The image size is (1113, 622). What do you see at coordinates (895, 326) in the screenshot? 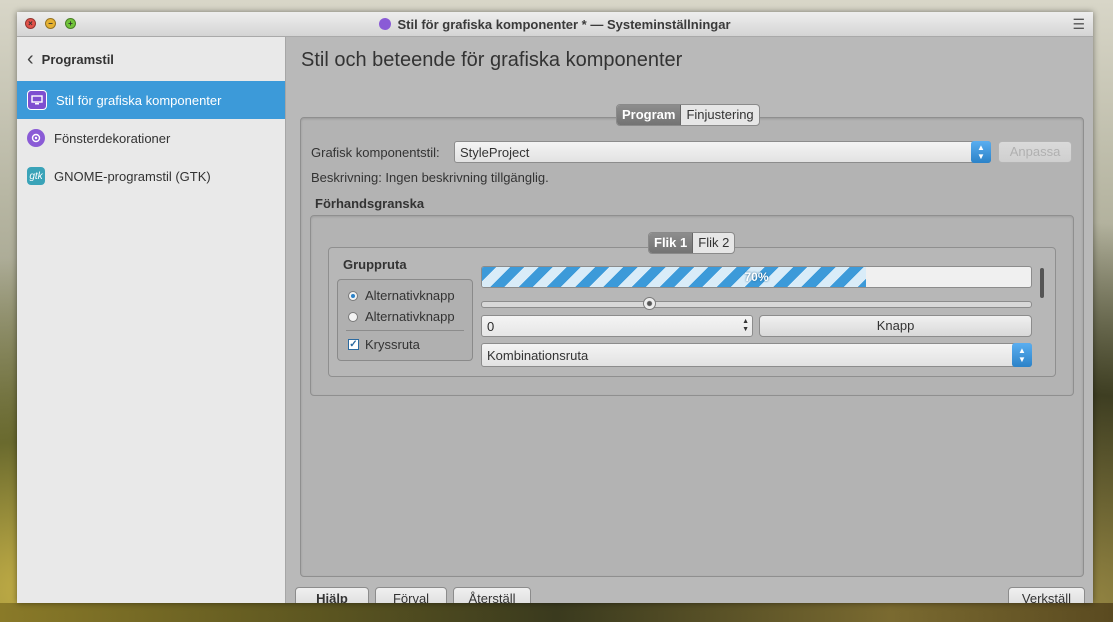
I see `preview-button: Knapp` at bounding box center [895, 326].